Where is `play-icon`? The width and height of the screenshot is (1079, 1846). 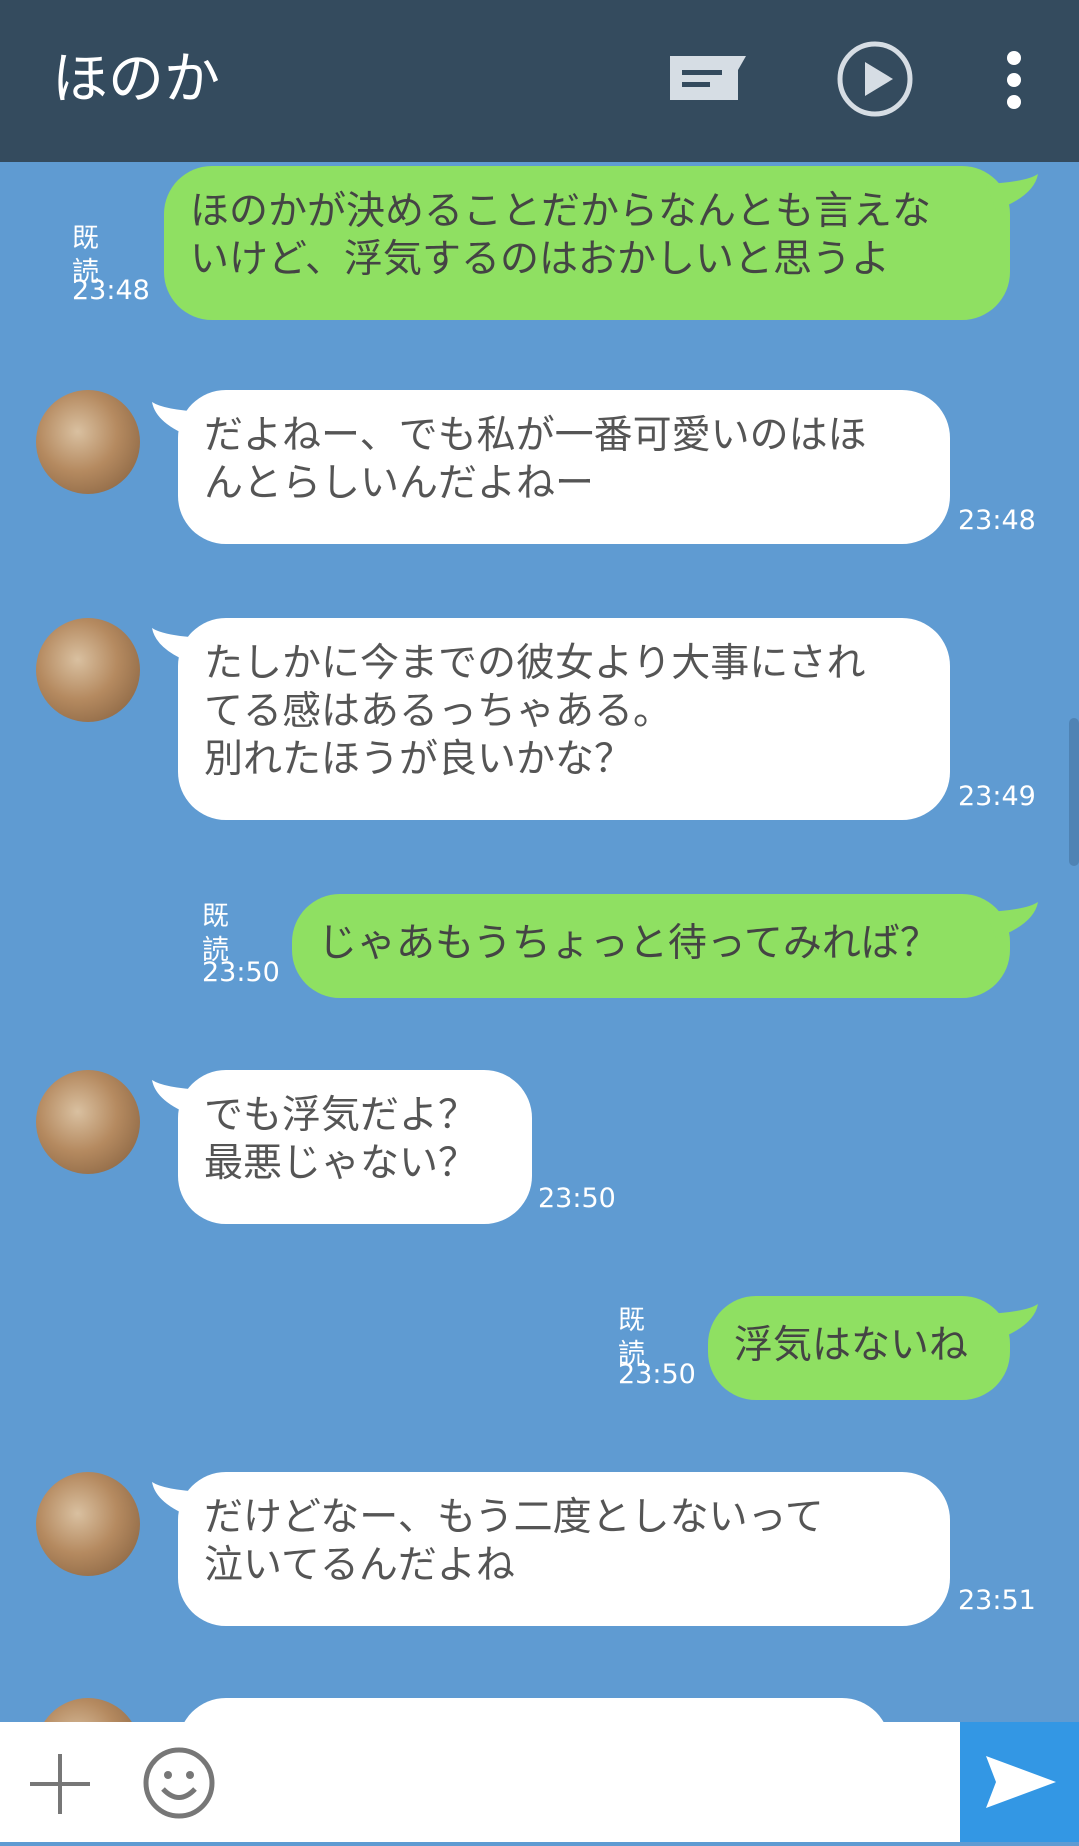
play-icon is located at coordinates (875, 79).